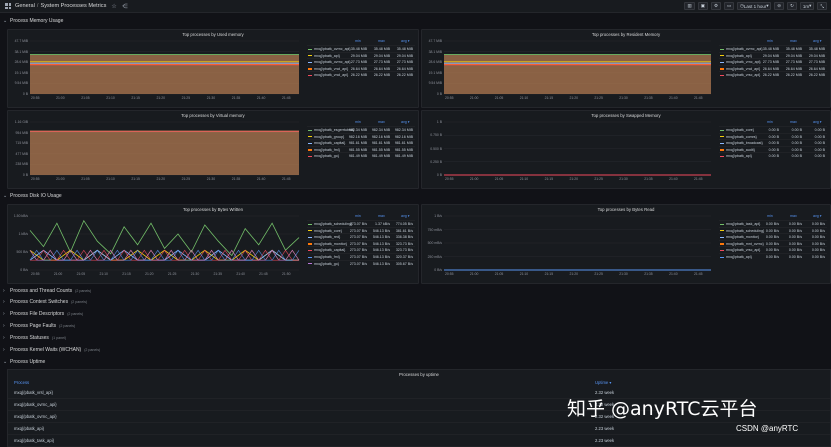 The width and height of the screenshot is (831, 447). Describe the element at coordinates (125, 6) in the screenshot. I see `share-icon: ⋲` at that location.